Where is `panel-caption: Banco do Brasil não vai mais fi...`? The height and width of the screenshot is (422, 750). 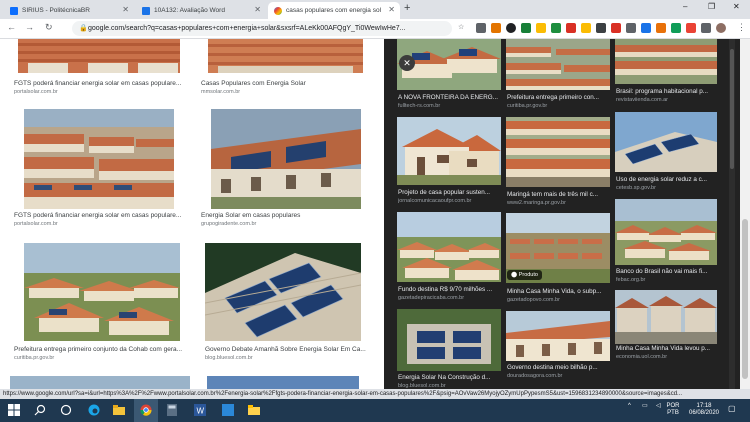 panel-caption: Banco do Brasil não vai mais fi... is located at coordinates (667, 271).